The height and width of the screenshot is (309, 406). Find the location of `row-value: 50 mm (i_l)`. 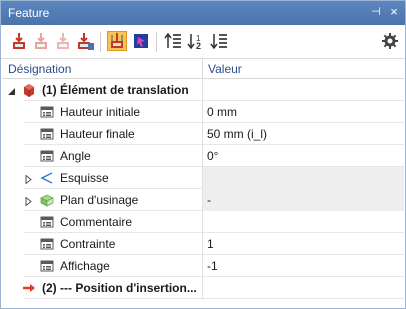

row-value: 50 mm (i_l) is located at coordinates (237, 134).